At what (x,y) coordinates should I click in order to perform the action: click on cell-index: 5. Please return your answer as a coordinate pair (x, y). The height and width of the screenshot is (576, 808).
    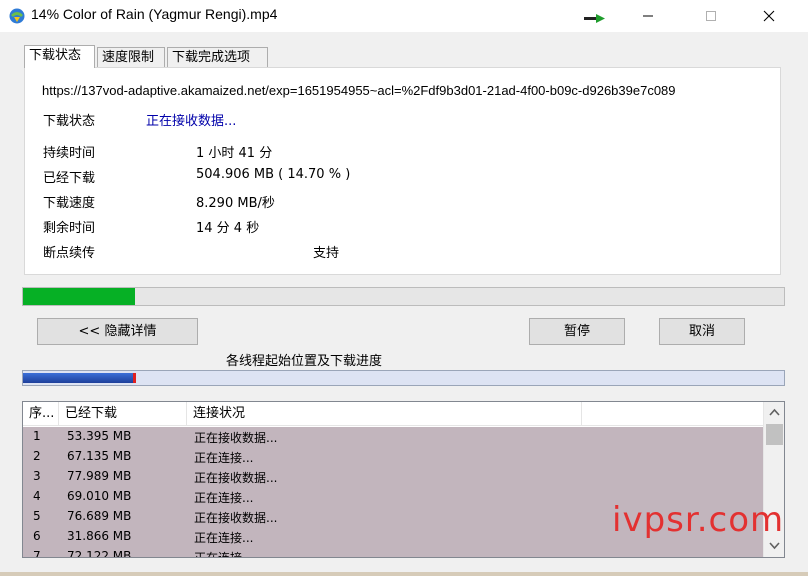
    Looking at the image, I should click on (37, 516).